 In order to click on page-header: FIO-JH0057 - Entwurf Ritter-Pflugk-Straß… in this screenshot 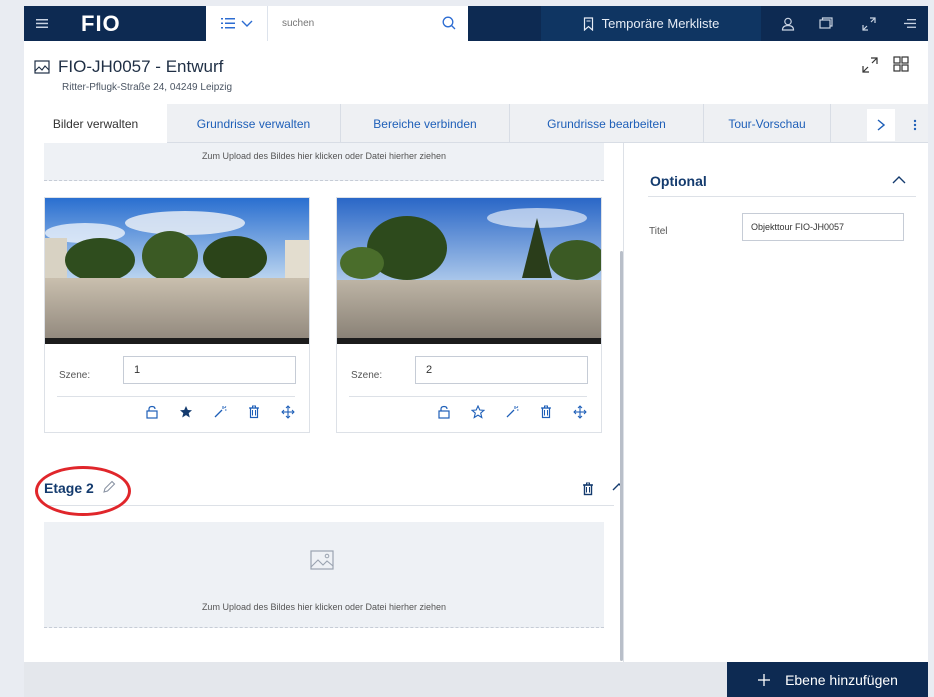, I will do `click(476, 72)`.